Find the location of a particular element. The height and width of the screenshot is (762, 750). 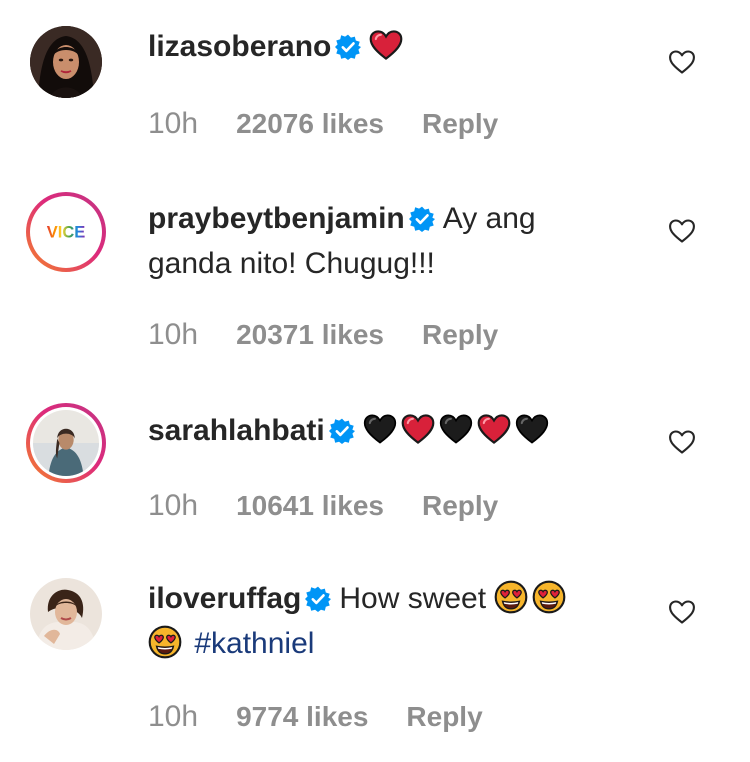

comment-text: lizasoberano is located at coordinates (383, 46).